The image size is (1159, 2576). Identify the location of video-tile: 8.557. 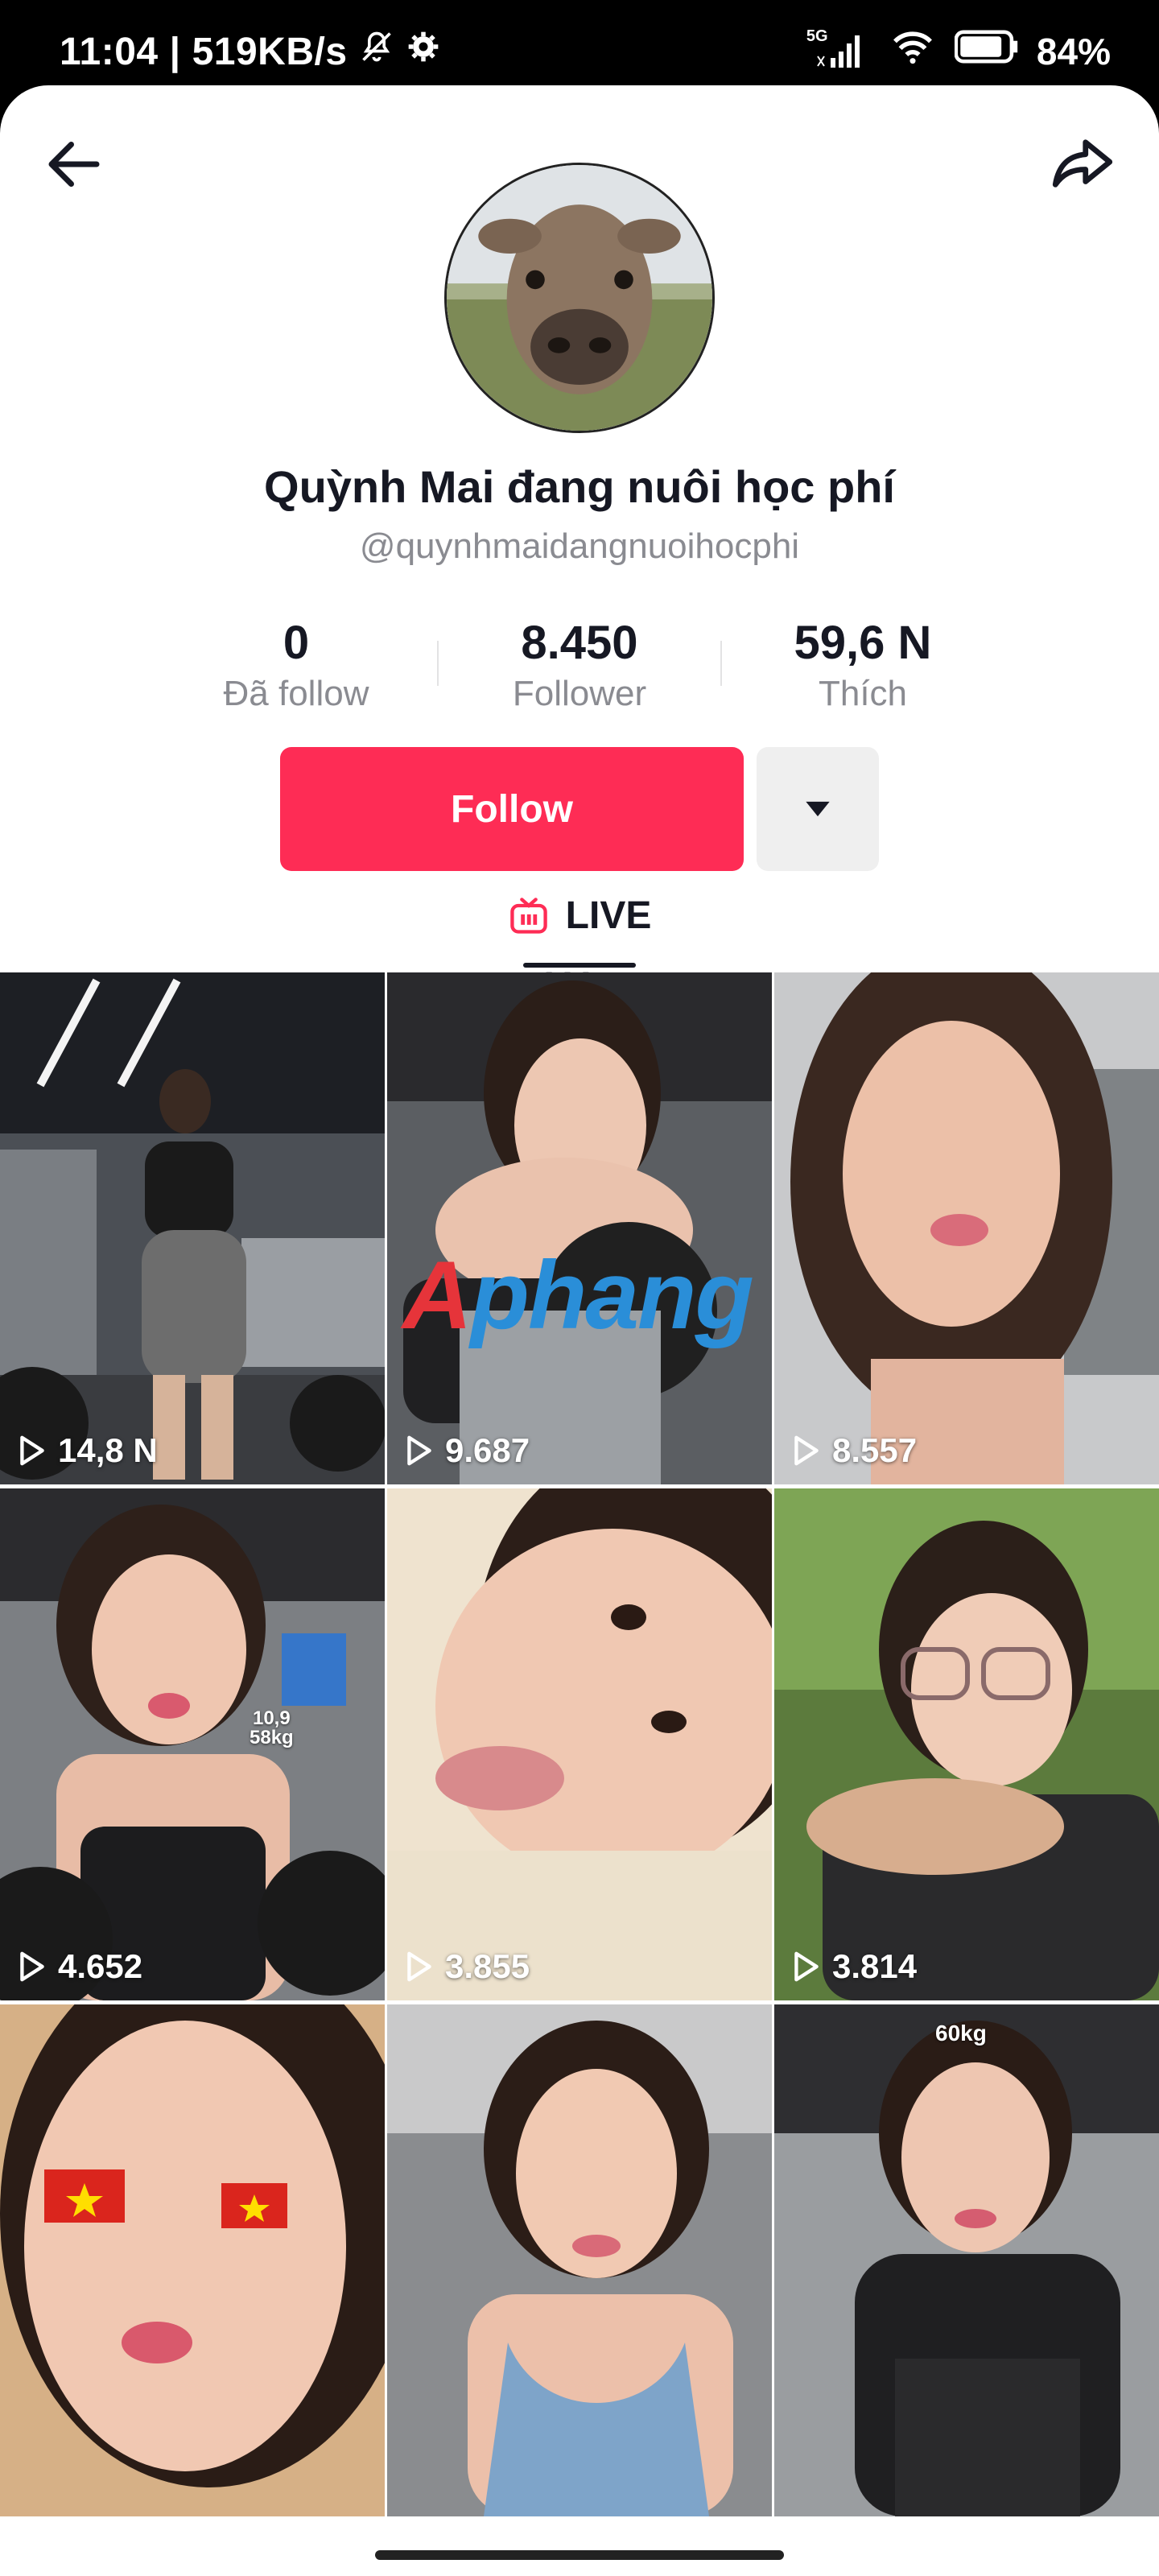
(966, 1228).